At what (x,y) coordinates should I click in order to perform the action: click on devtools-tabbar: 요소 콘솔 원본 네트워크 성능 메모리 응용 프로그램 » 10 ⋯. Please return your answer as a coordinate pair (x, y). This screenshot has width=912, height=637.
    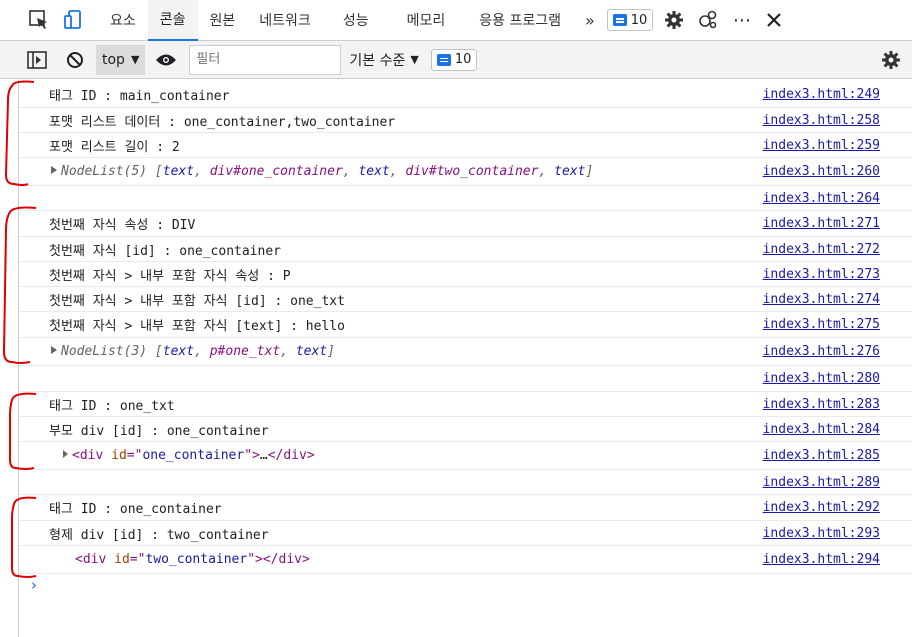
    Looking at the image, I should click on (456, 20).